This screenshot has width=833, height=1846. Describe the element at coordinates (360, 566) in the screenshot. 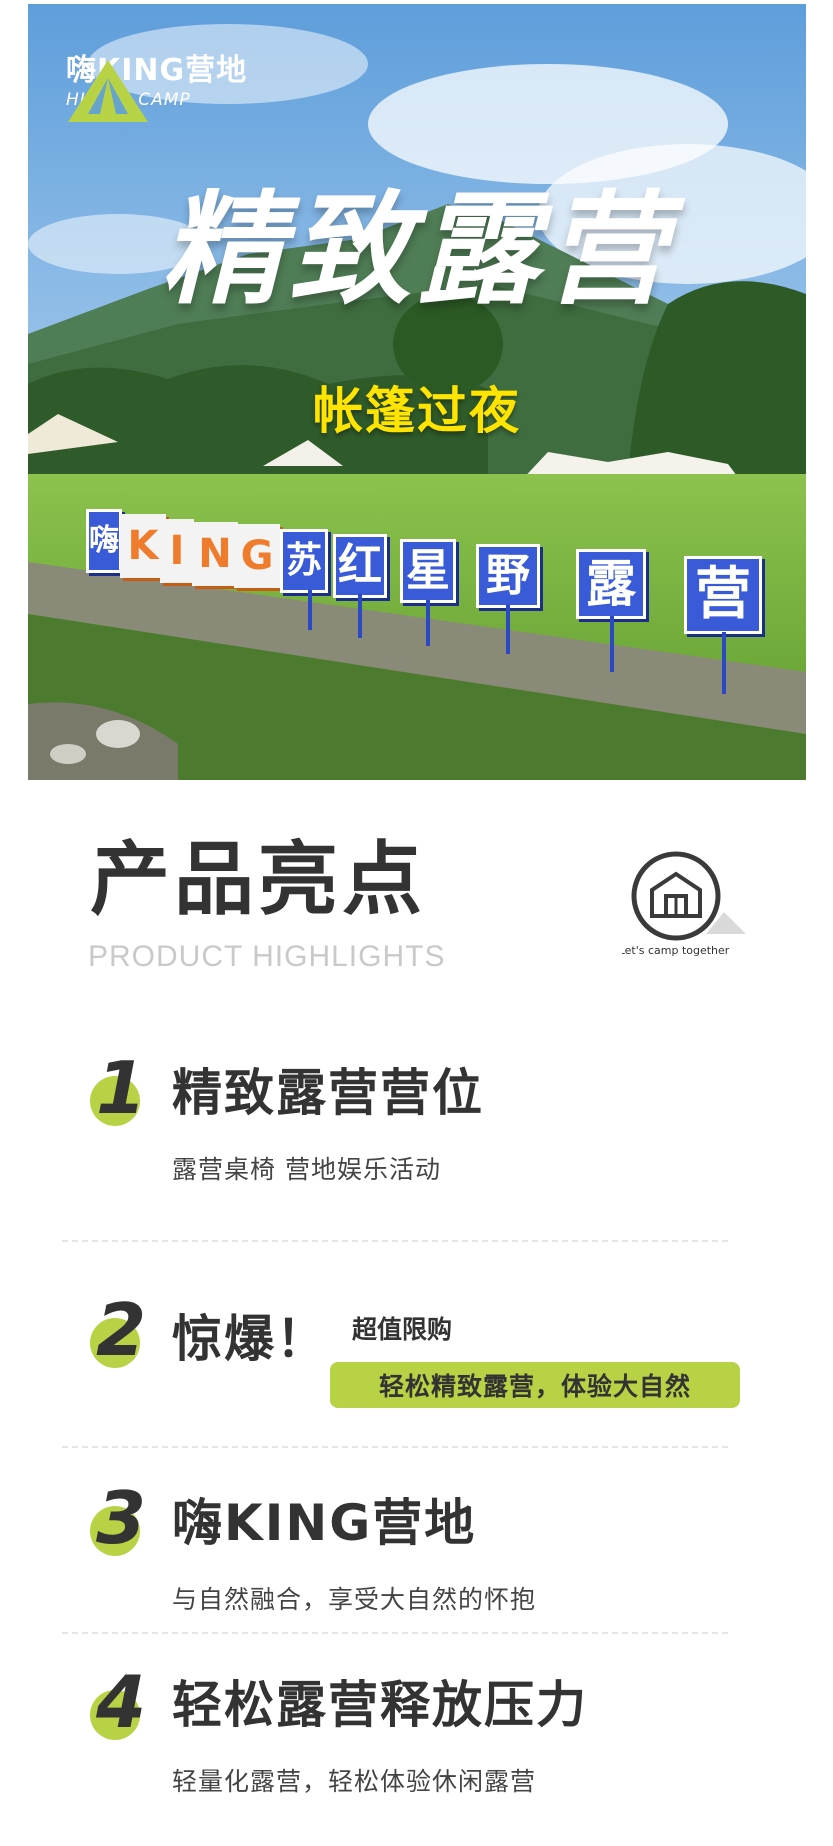

I see `sign-letter: 红` at that location.